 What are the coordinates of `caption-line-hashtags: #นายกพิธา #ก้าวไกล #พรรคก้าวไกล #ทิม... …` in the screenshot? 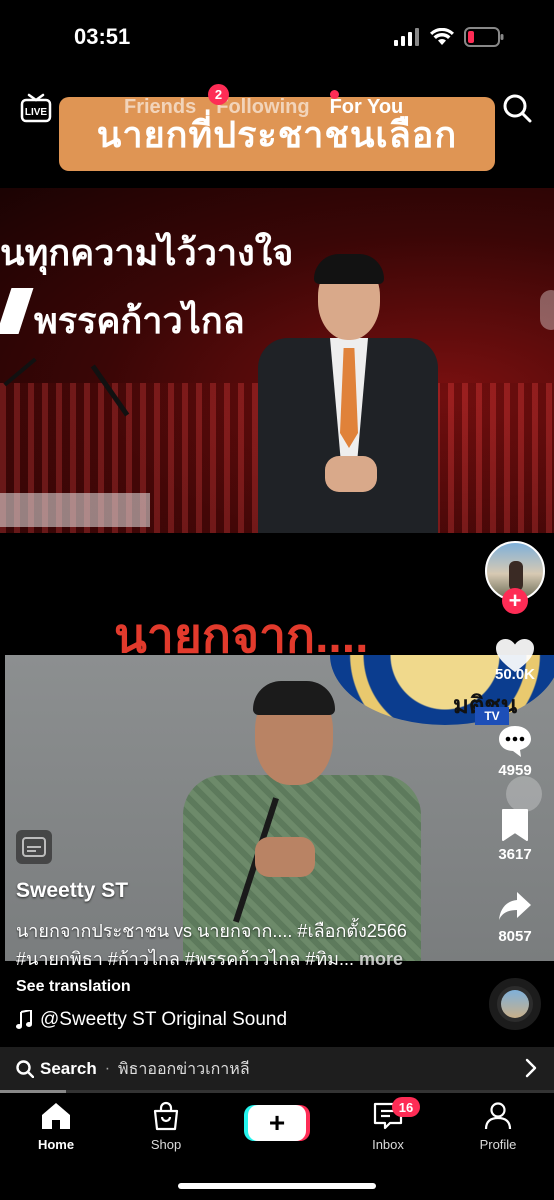 It's located at (251, 958).